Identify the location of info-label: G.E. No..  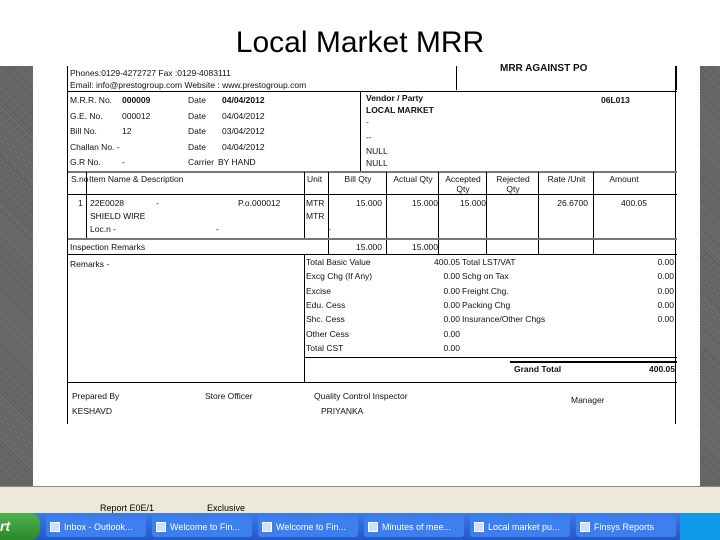
(86, 115).